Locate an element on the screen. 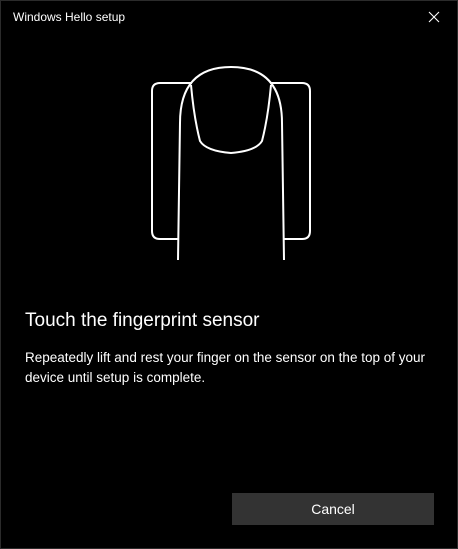 Image resolution: width=458 pixels, height=549 pixels. window-title: Windows Hello setup is located at coordinates (69, 17).